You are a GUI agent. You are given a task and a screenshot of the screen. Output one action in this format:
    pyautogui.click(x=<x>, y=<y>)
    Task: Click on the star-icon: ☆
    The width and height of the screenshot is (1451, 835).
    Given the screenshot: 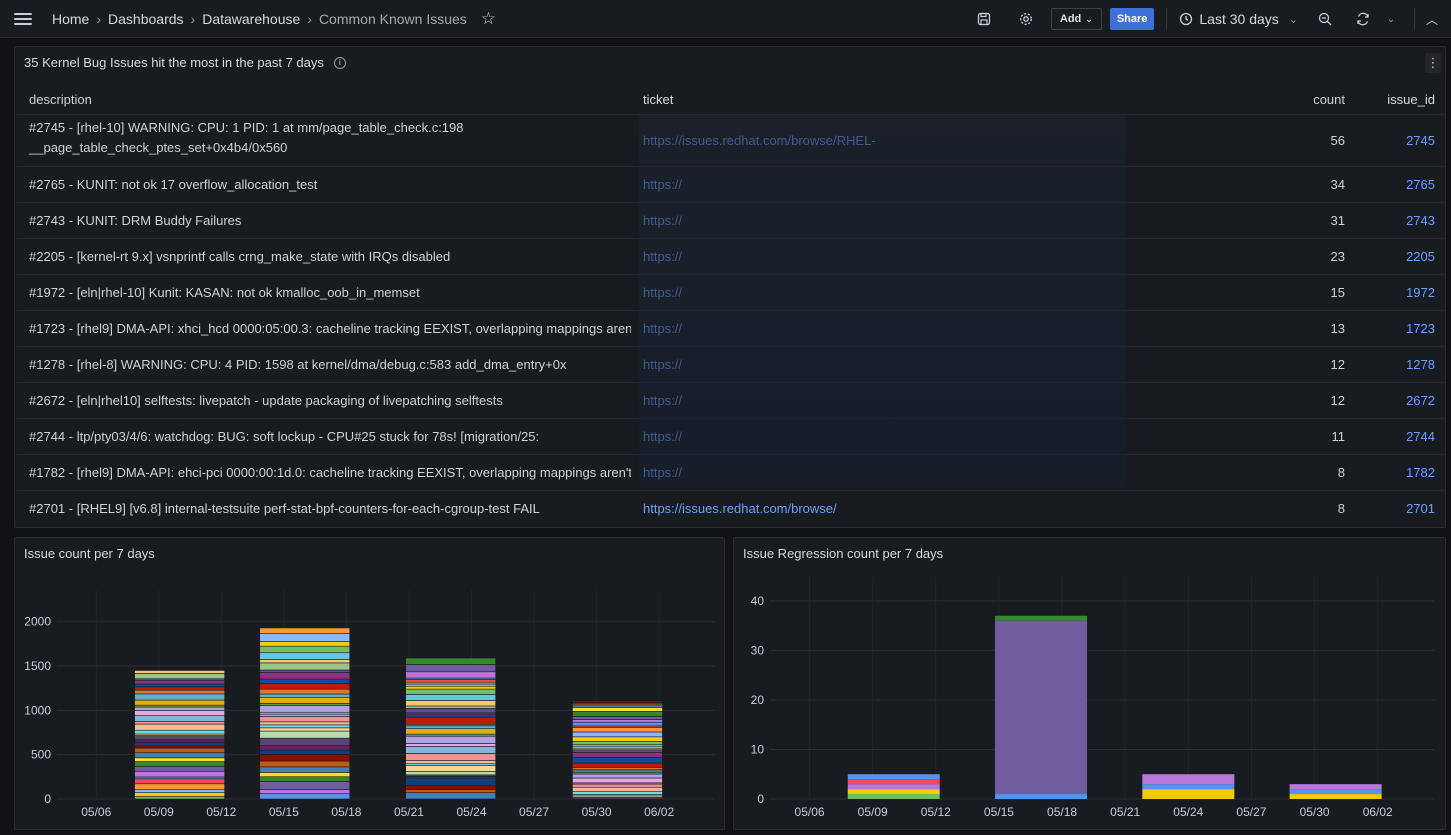 What is the action you would take?
    pyautogui.click(x=488, y=19)
    